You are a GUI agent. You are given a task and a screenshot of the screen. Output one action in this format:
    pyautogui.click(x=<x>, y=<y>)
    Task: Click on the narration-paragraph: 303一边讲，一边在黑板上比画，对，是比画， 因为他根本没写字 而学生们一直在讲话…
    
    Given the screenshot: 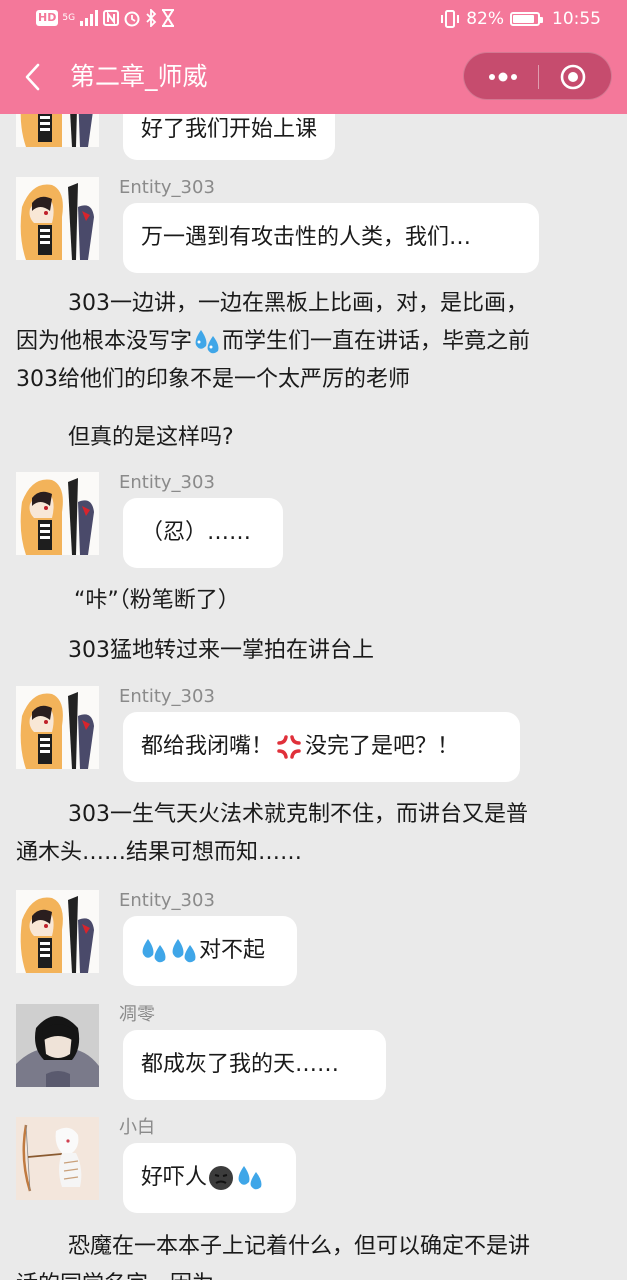 What is the action you would take?
    pyautogui.click(x=316, y=342)
    